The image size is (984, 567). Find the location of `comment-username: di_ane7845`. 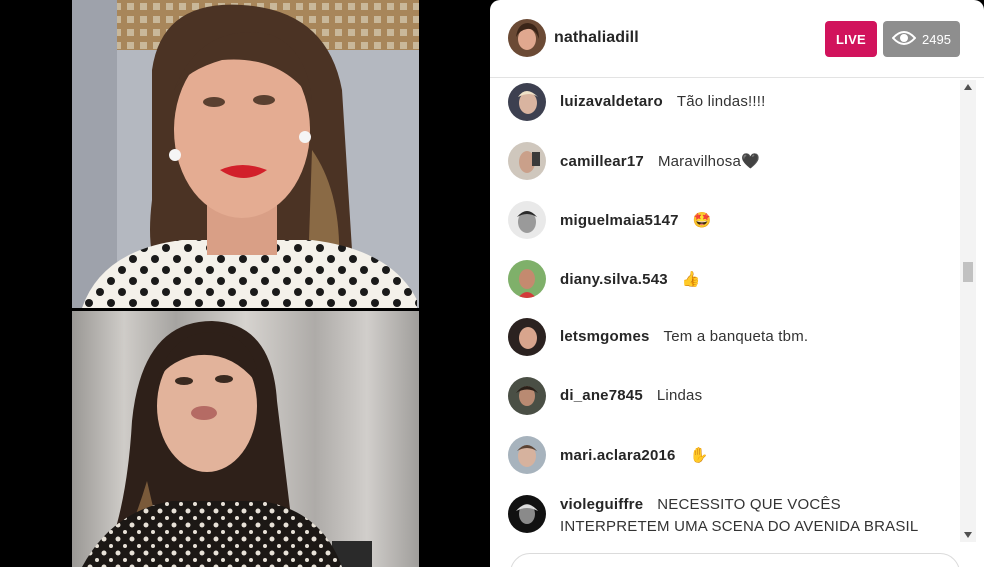

comment-username: di_ane7845 is located at coordinates (601, 395).